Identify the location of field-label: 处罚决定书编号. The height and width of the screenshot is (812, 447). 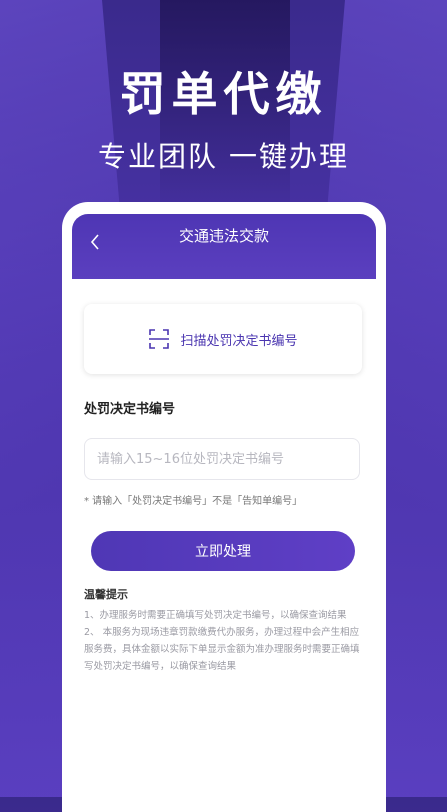
(130, 409).